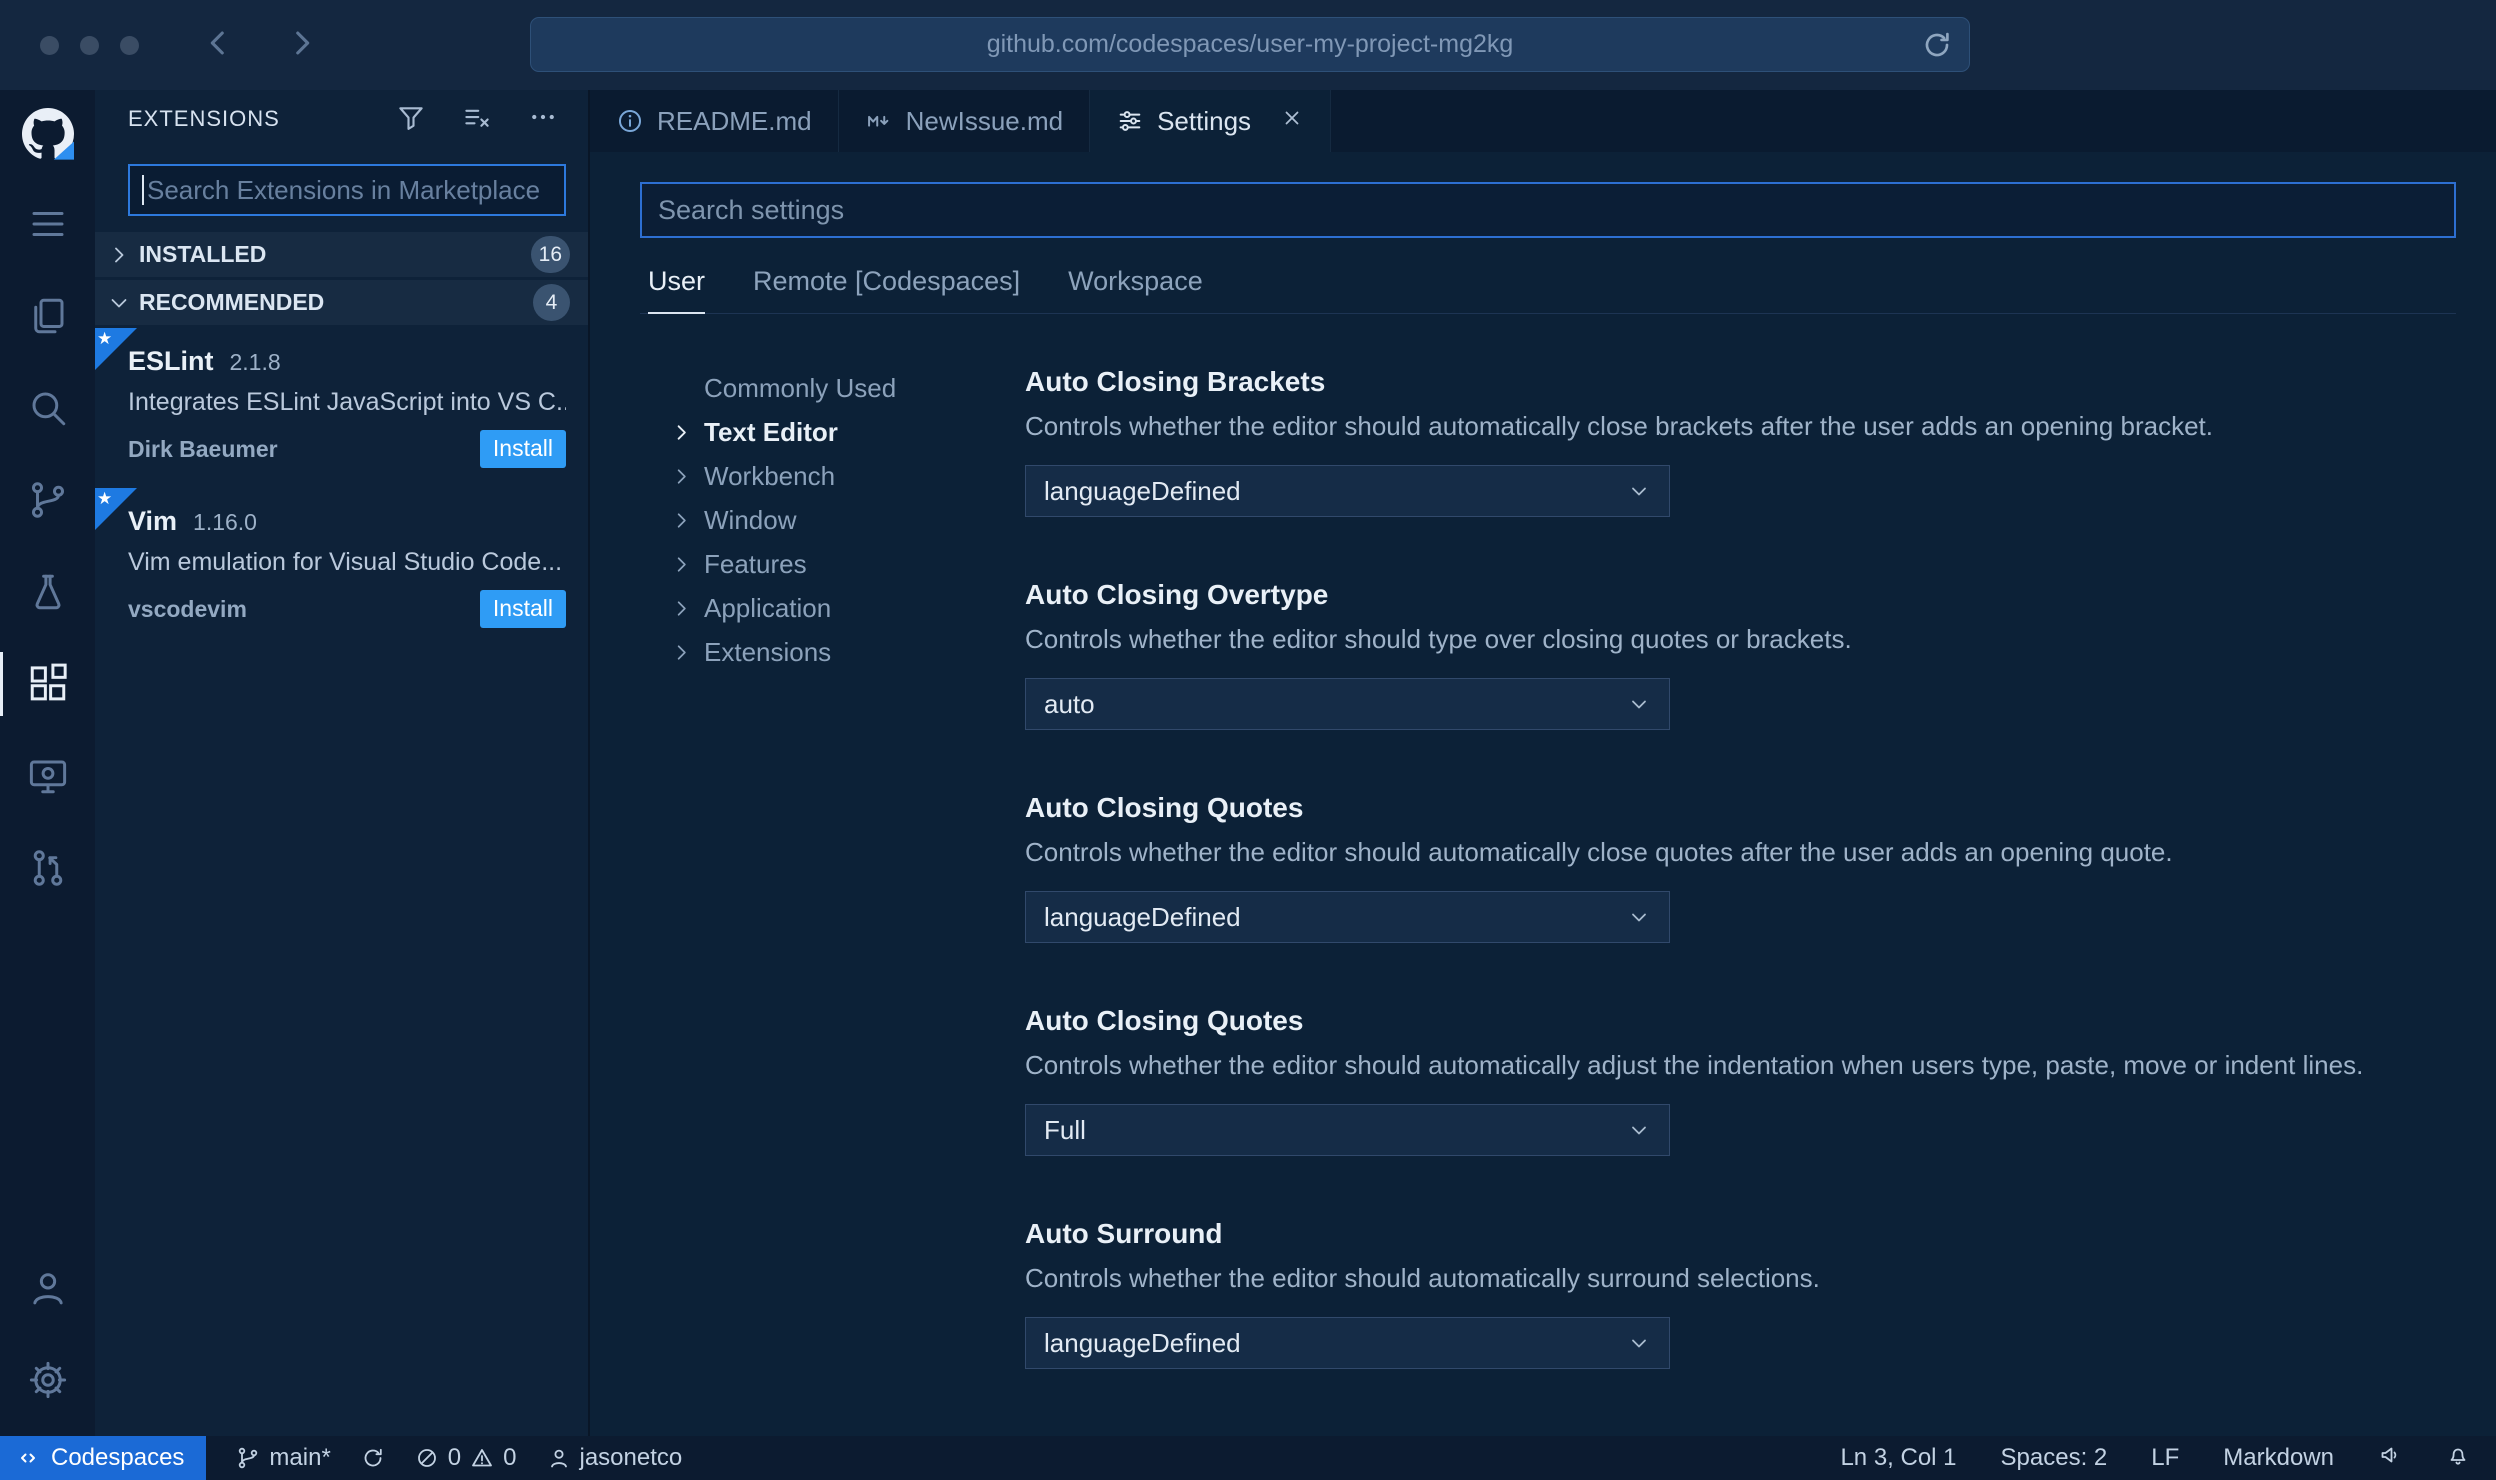  I want to click on cursor-position: Ln 3, Col 1, so click(1898, 1458).